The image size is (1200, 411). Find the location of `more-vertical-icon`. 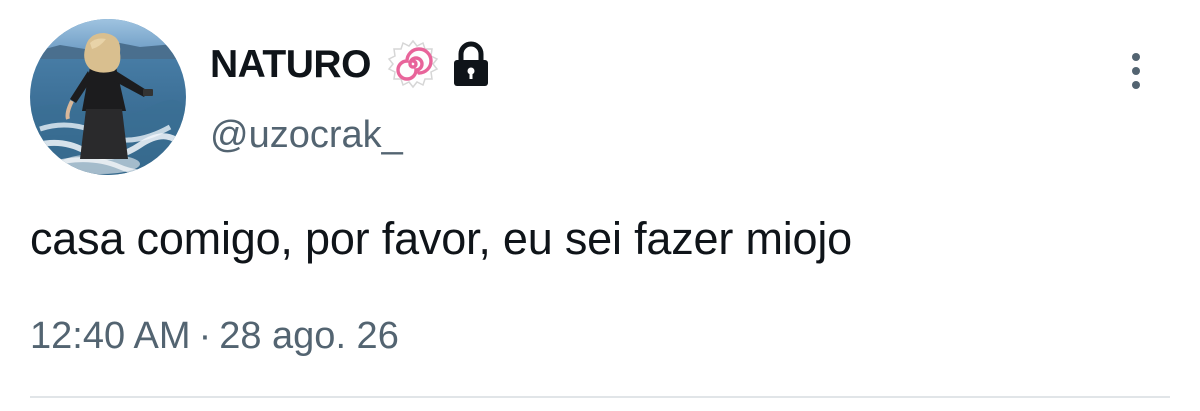

more-vertical-icon is located at coordinates (1136, 71).